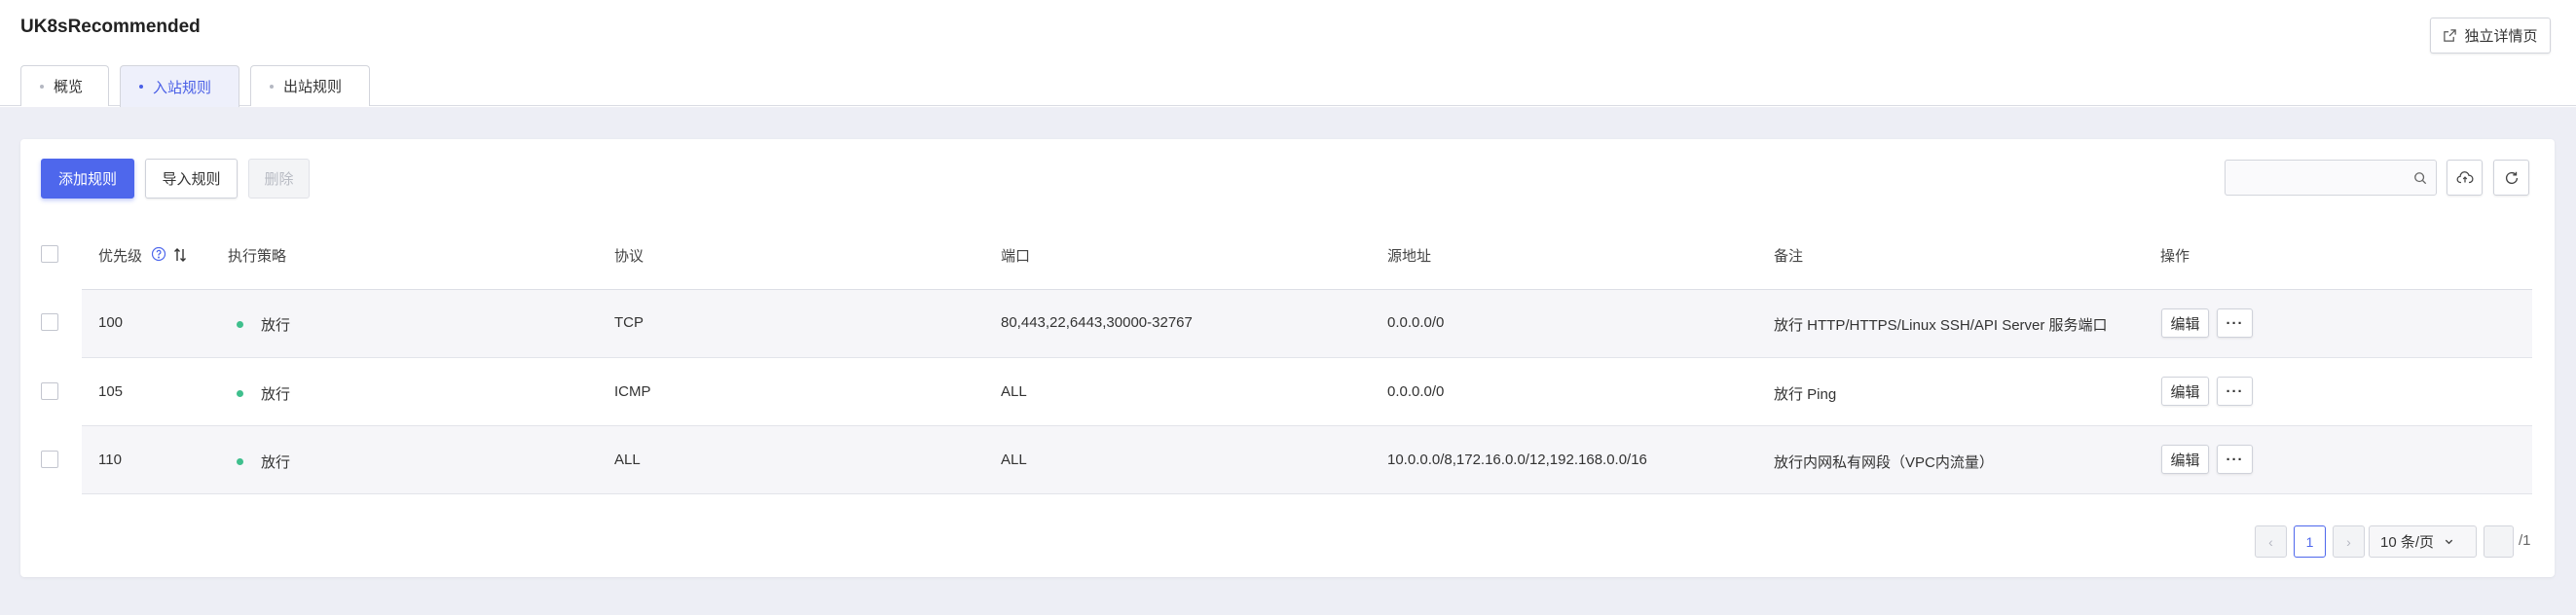  Describe the element at coordinates (2271, 541) in the screenshot. I see `prev-page-button: ‹` at that location.